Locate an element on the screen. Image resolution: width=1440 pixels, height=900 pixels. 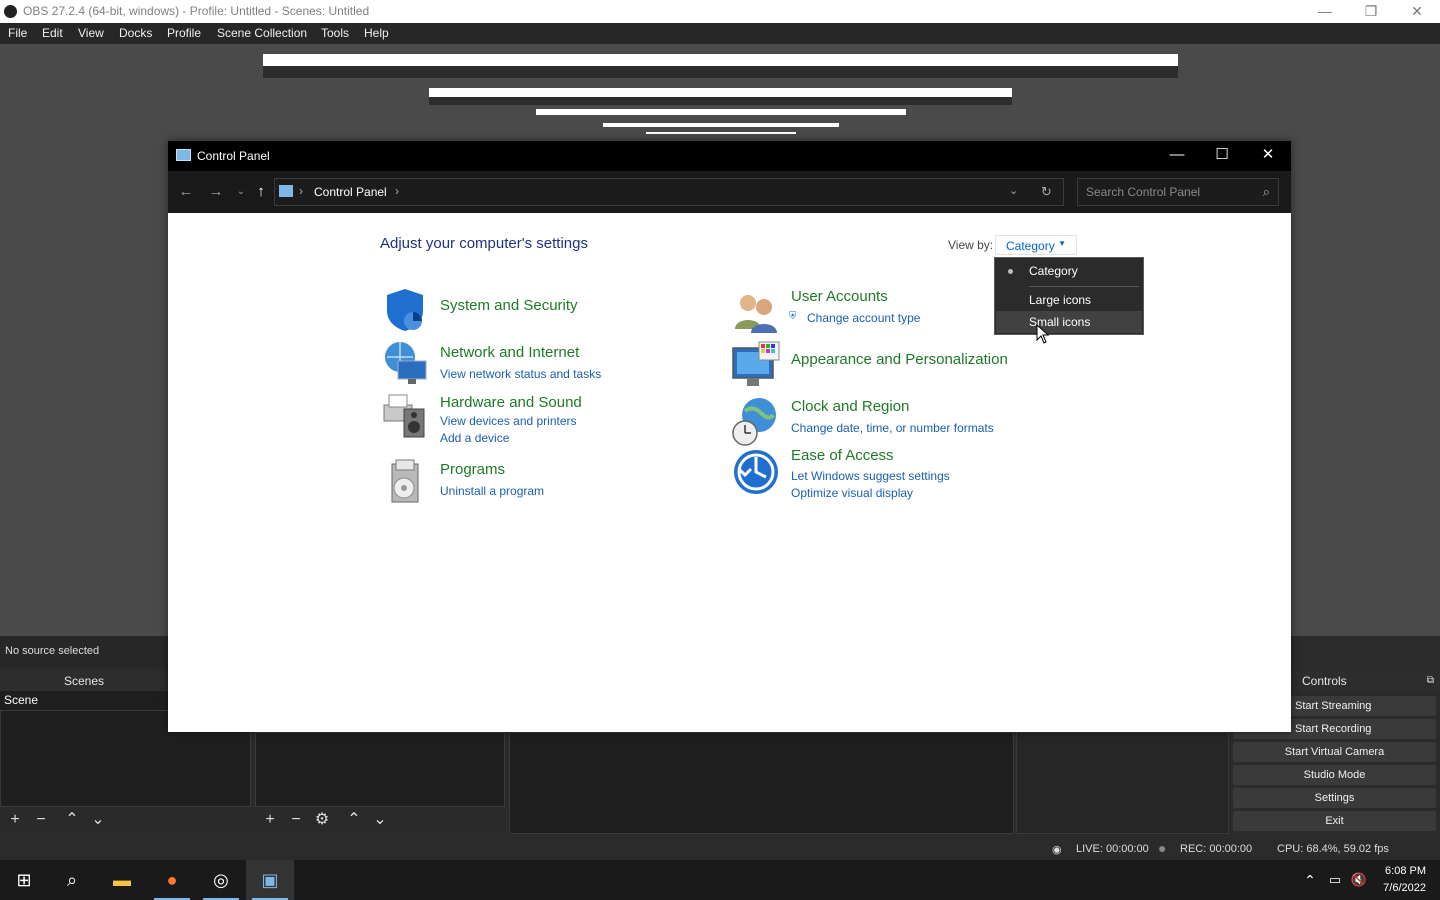
menu-docks: Docks is located at coordinates (135, 33).